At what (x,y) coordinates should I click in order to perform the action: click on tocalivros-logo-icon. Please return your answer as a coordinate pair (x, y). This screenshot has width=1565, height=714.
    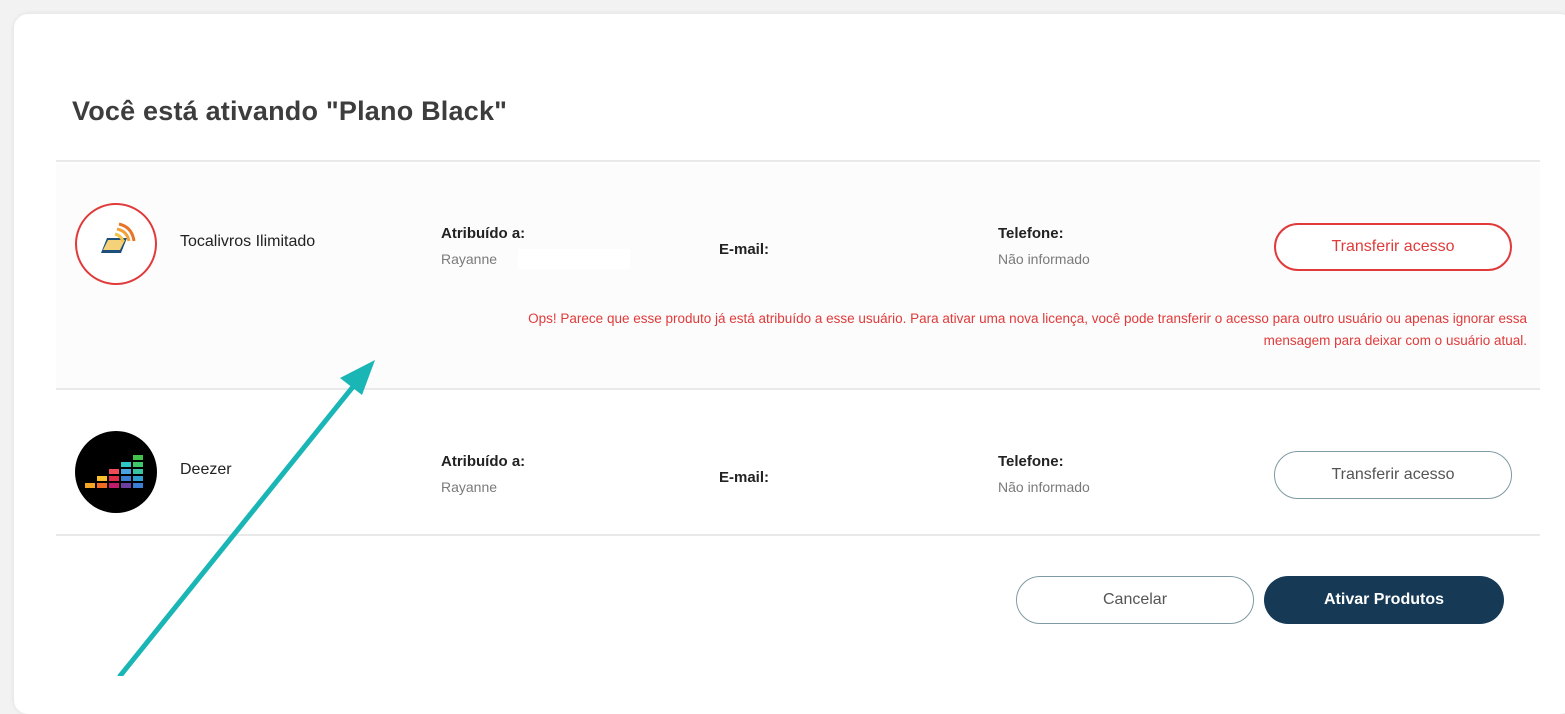
    Looking at the image, I should click on (116, 244).